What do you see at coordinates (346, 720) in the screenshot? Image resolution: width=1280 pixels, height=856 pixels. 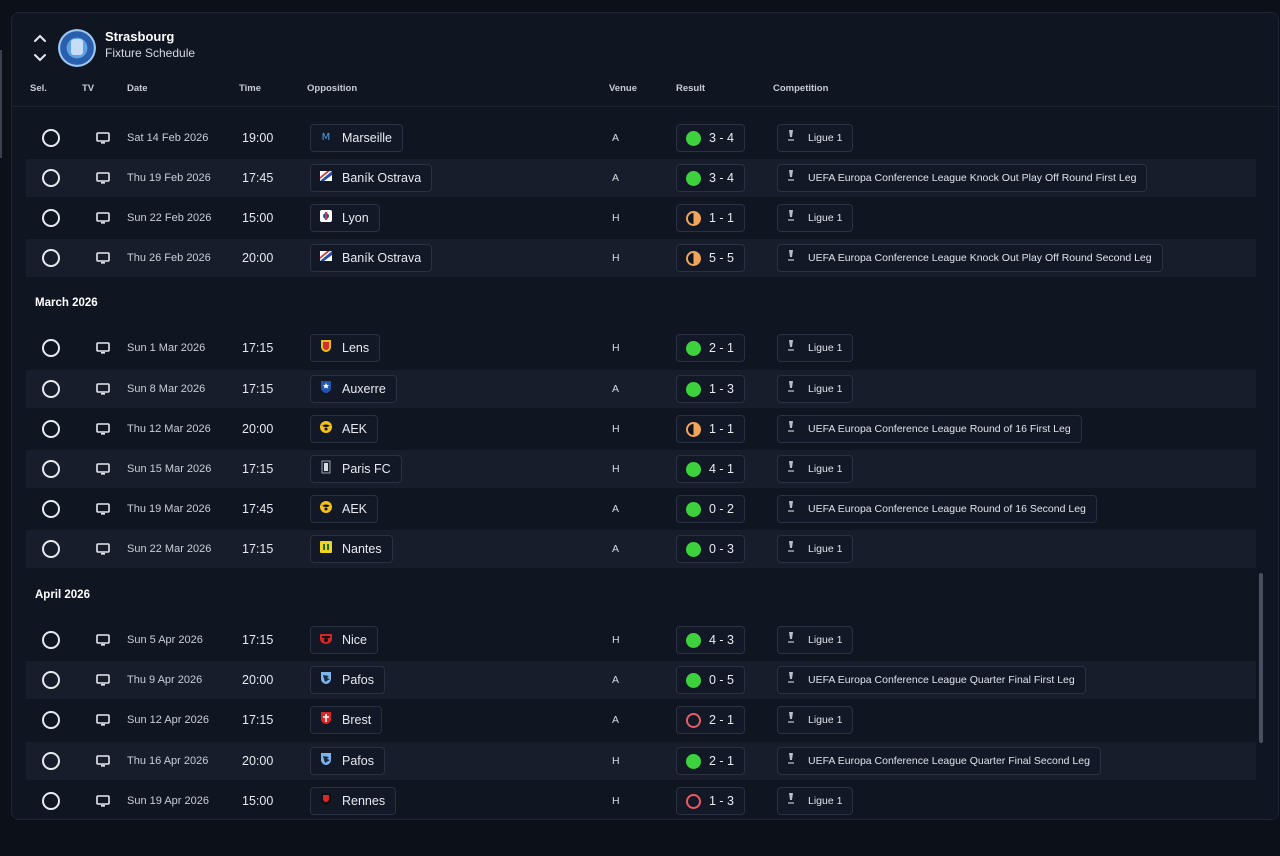 I see `opposition-chip: Brest` at bounding box center [346, 720].